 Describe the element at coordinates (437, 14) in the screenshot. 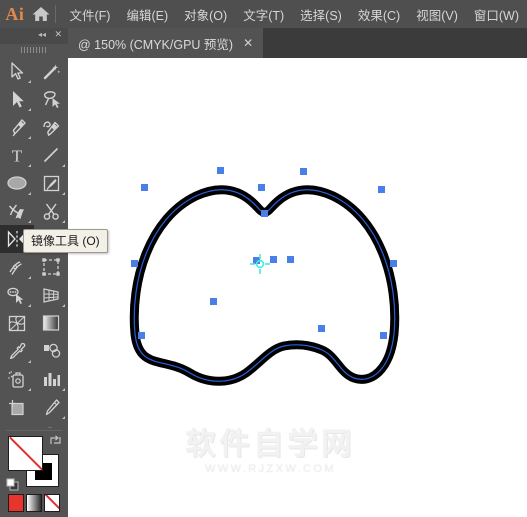

I see `menu-view: 视图(V)` at that location.